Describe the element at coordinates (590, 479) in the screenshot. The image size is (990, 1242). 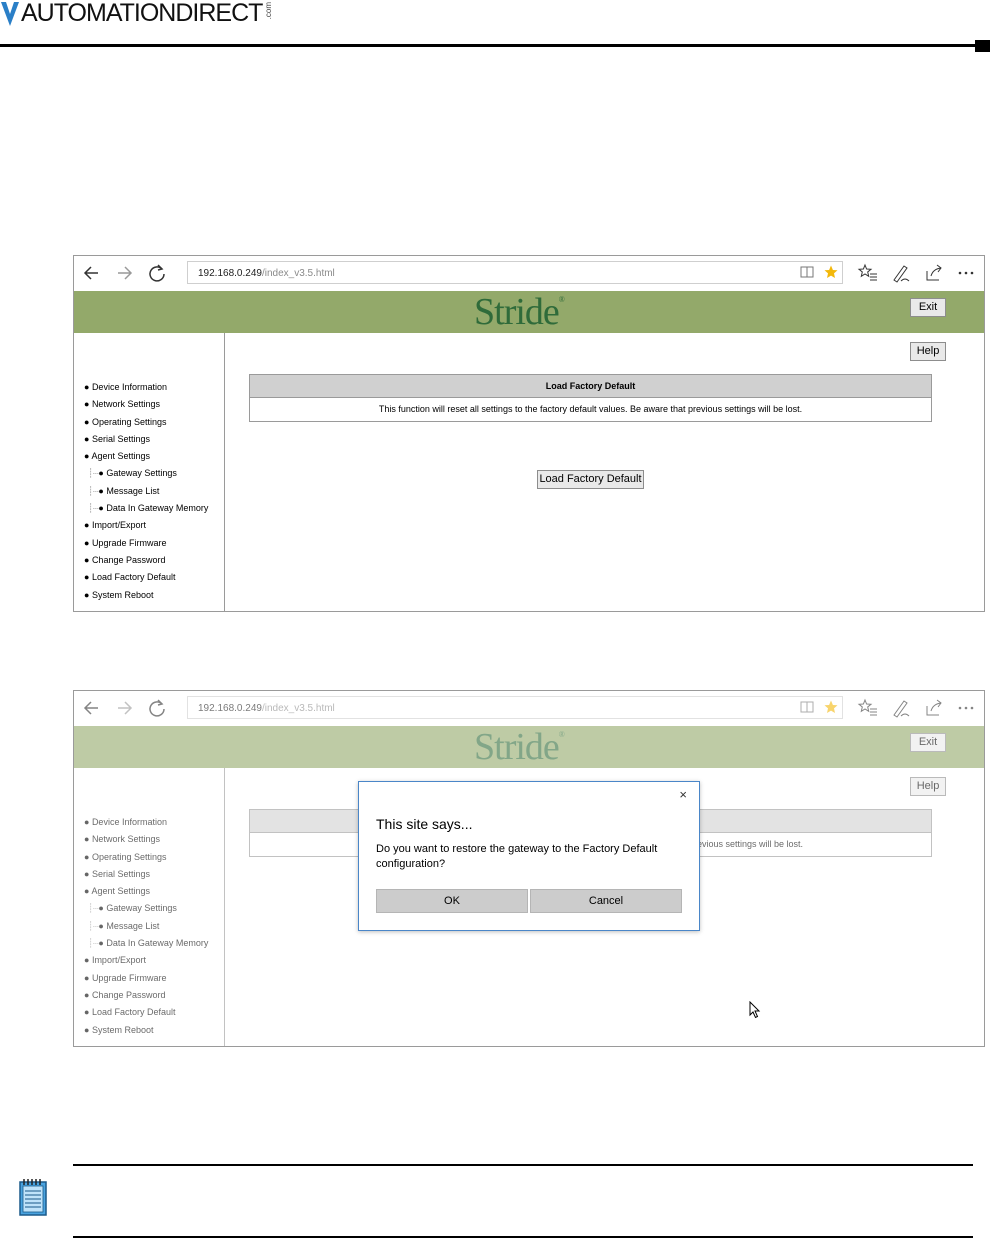
I see `load-factory-default-button: Load Factory Default` at that location.